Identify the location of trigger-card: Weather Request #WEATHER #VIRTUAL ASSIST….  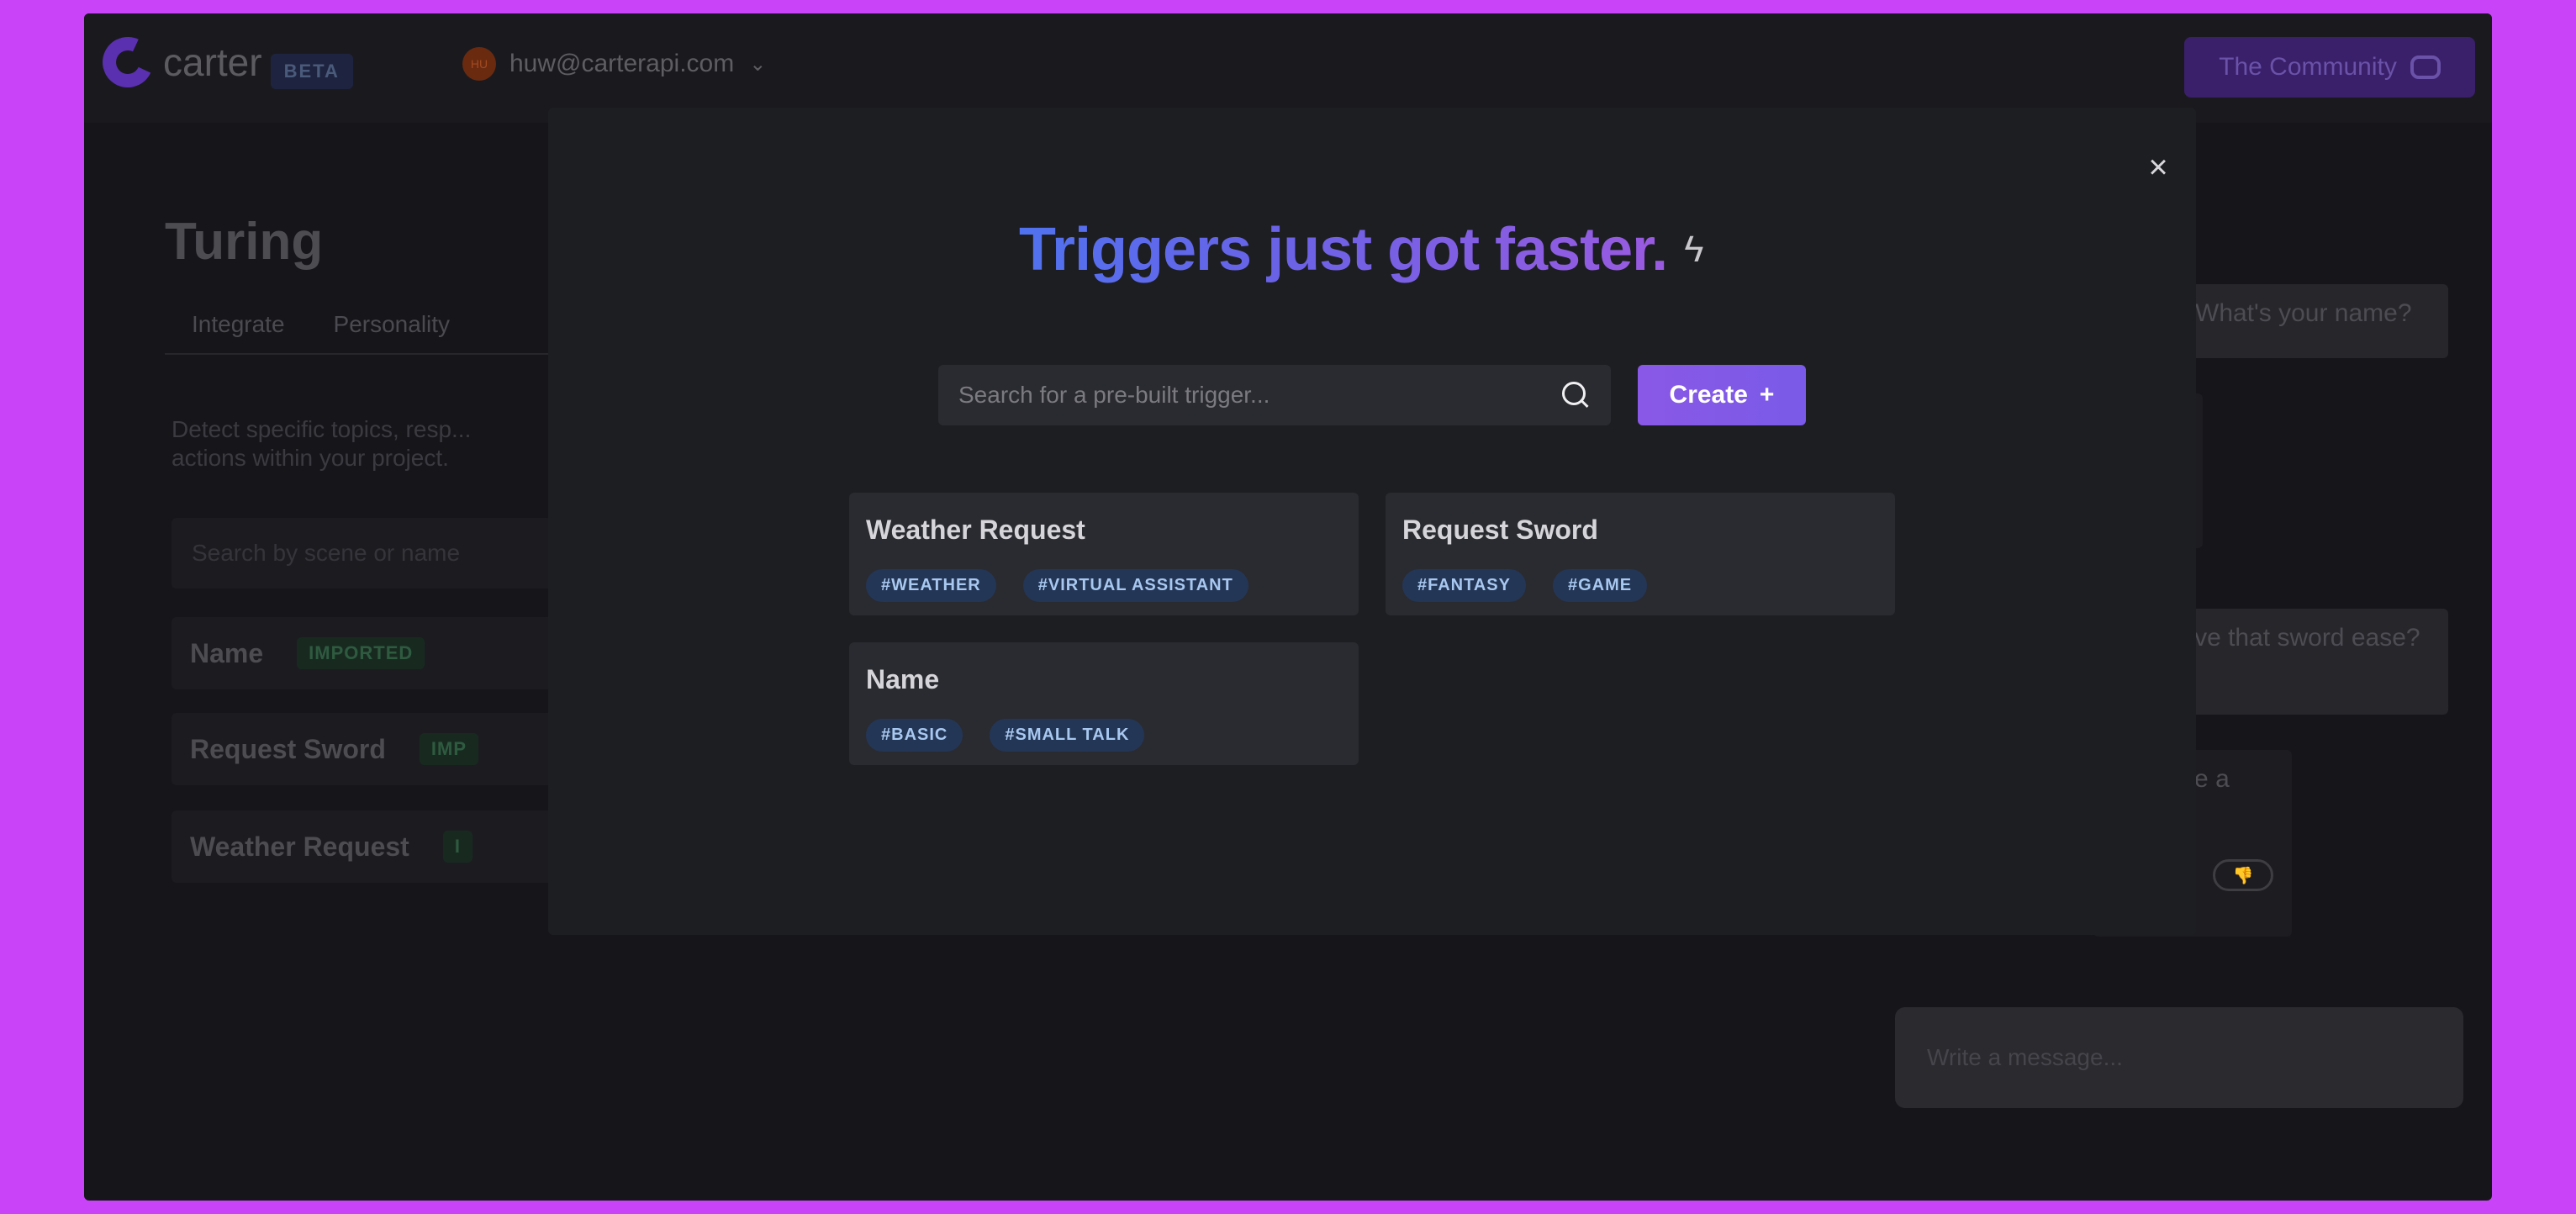
(1104, 554).